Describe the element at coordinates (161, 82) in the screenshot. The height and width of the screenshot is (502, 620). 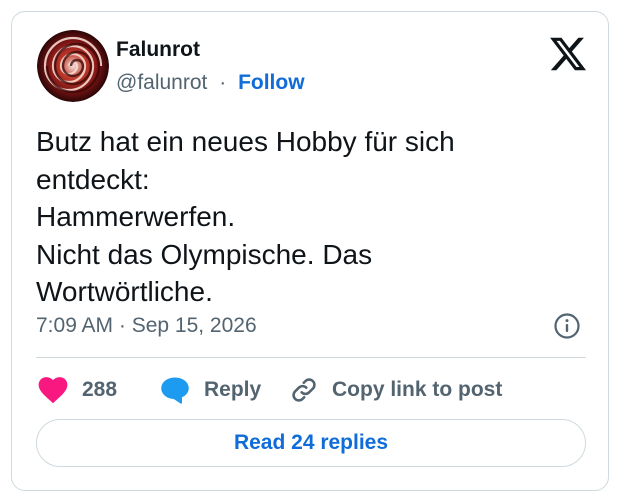
I see `author-handle: @falunrot` at that location.